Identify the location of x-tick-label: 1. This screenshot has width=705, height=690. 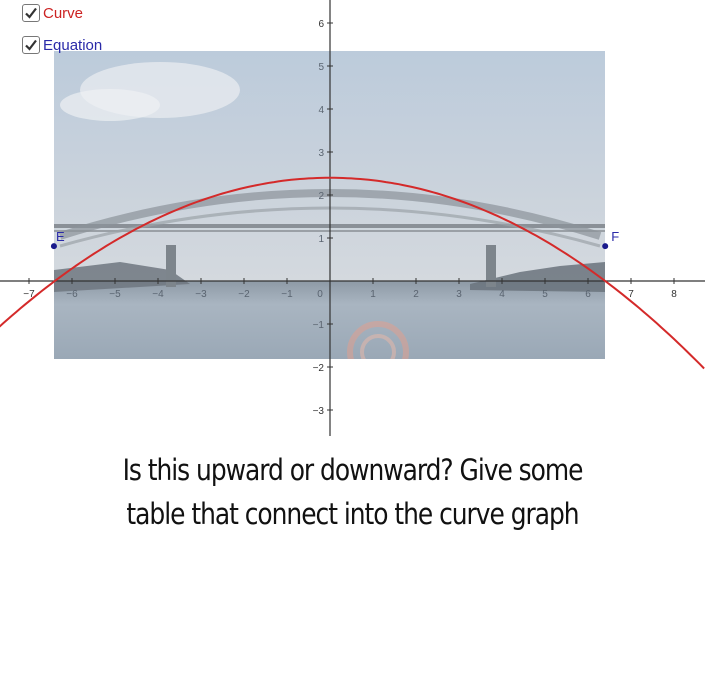
(373, 294).